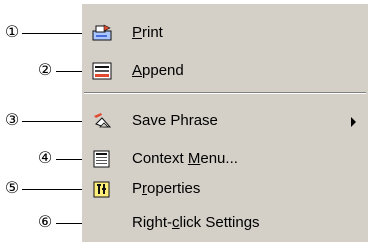  What do you see at coordinates (166, 188) in the screenshot?
I see `menu-label-properties: Properties` at bounding box center [166, 188].